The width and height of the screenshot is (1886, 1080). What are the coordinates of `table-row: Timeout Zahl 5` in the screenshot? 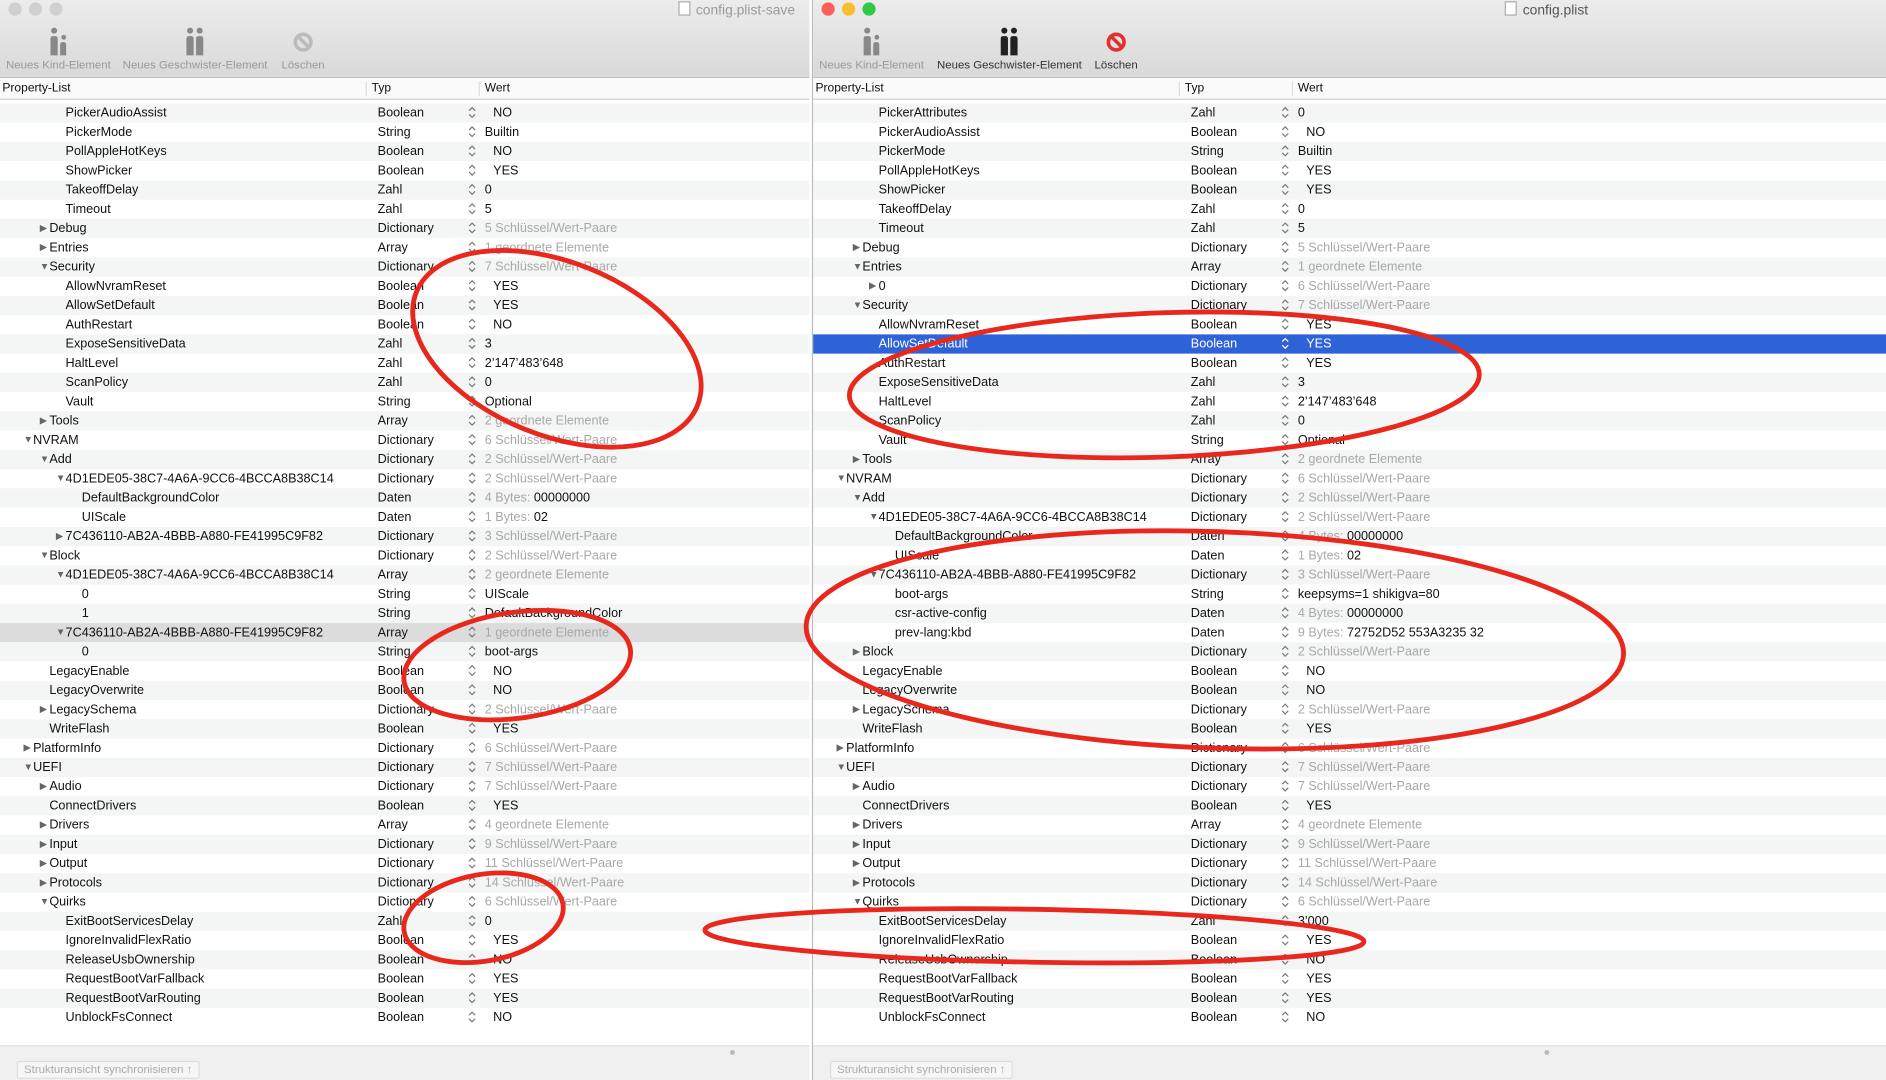 It's located at (404, 209).